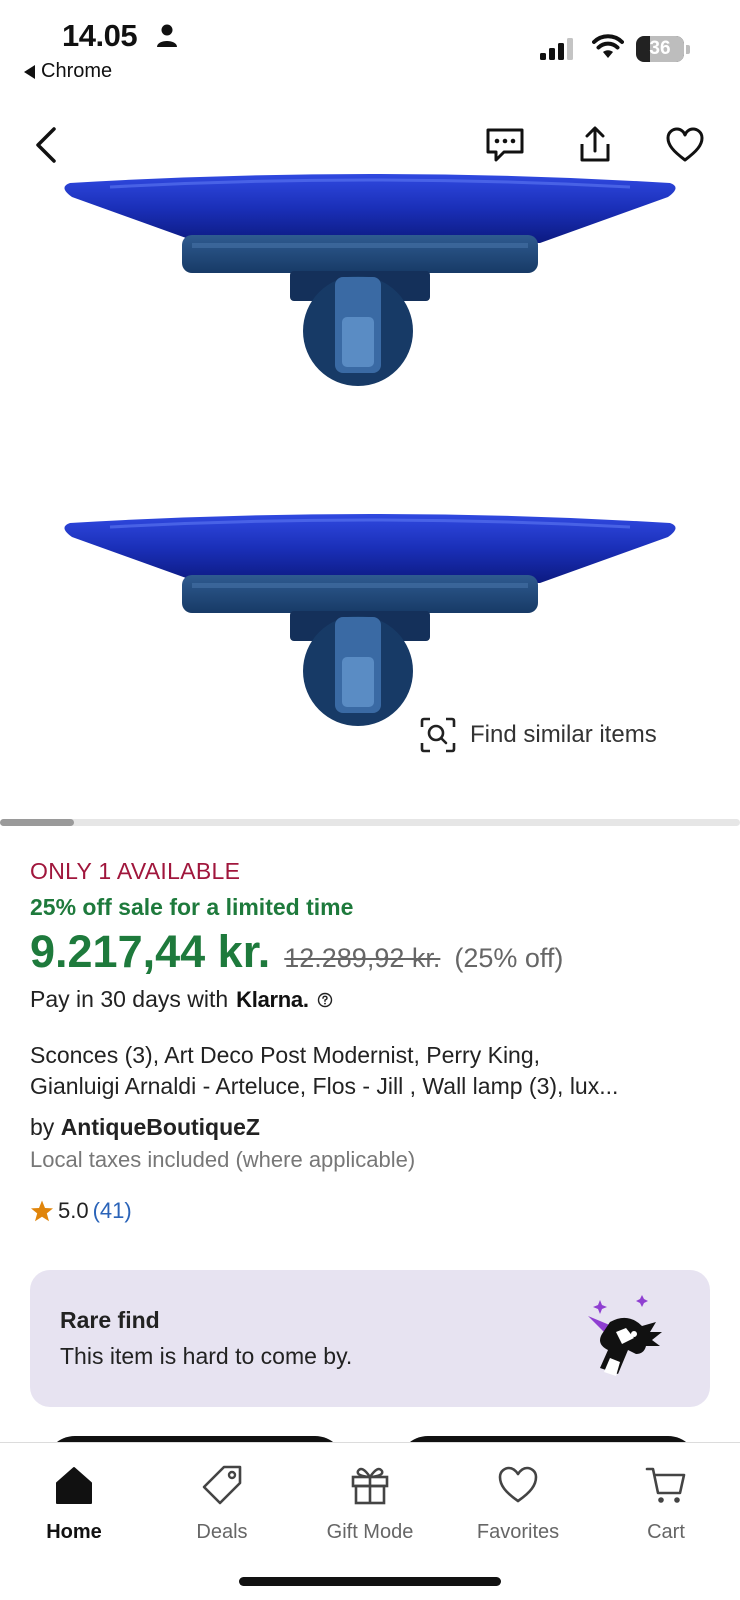 The height and width of the screenshot is (1600, 740). Describe the element at coordinates (37, 822) in the screenshot. I see `gallery-progress-thumb` at that location.